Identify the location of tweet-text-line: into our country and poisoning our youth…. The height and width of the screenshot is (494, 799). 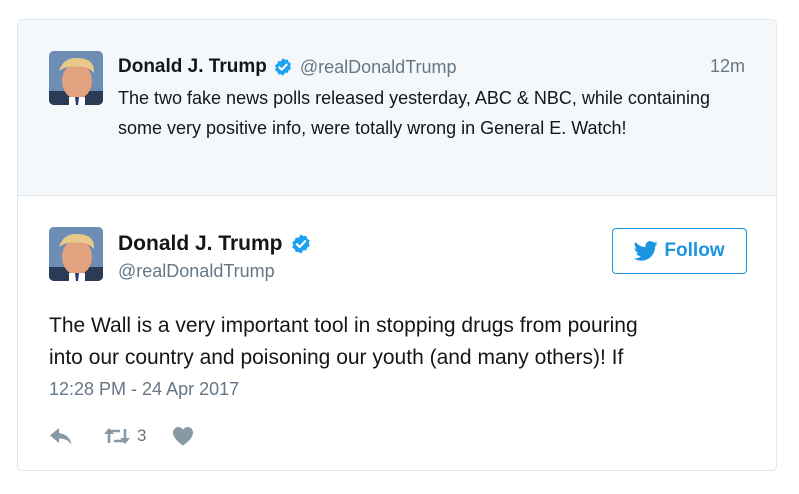
(336, 357).